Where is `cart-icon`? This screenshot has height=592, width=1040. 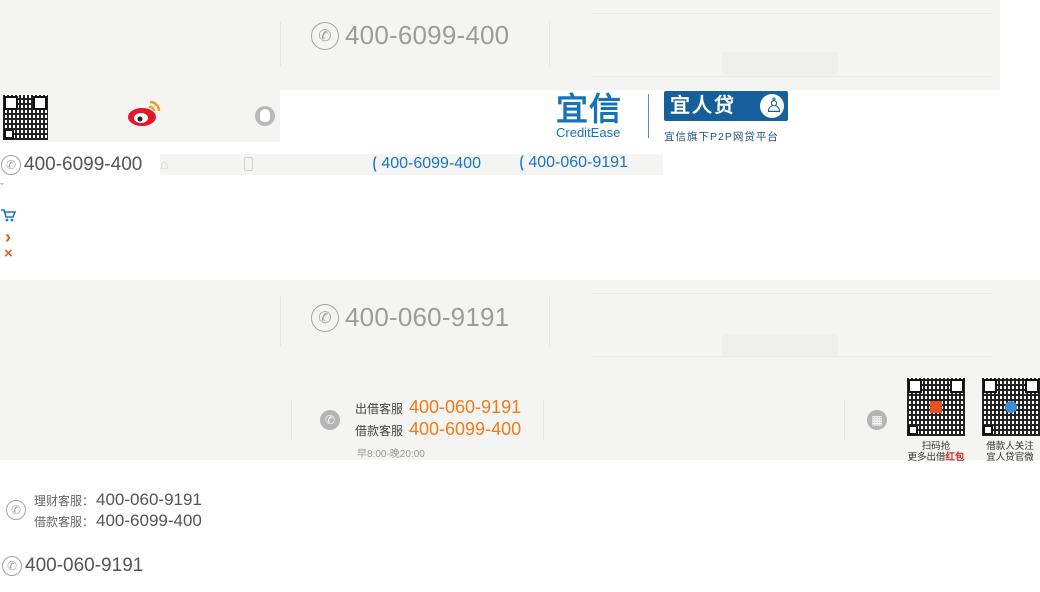 cart-icon is located at coordinates (8, 216).